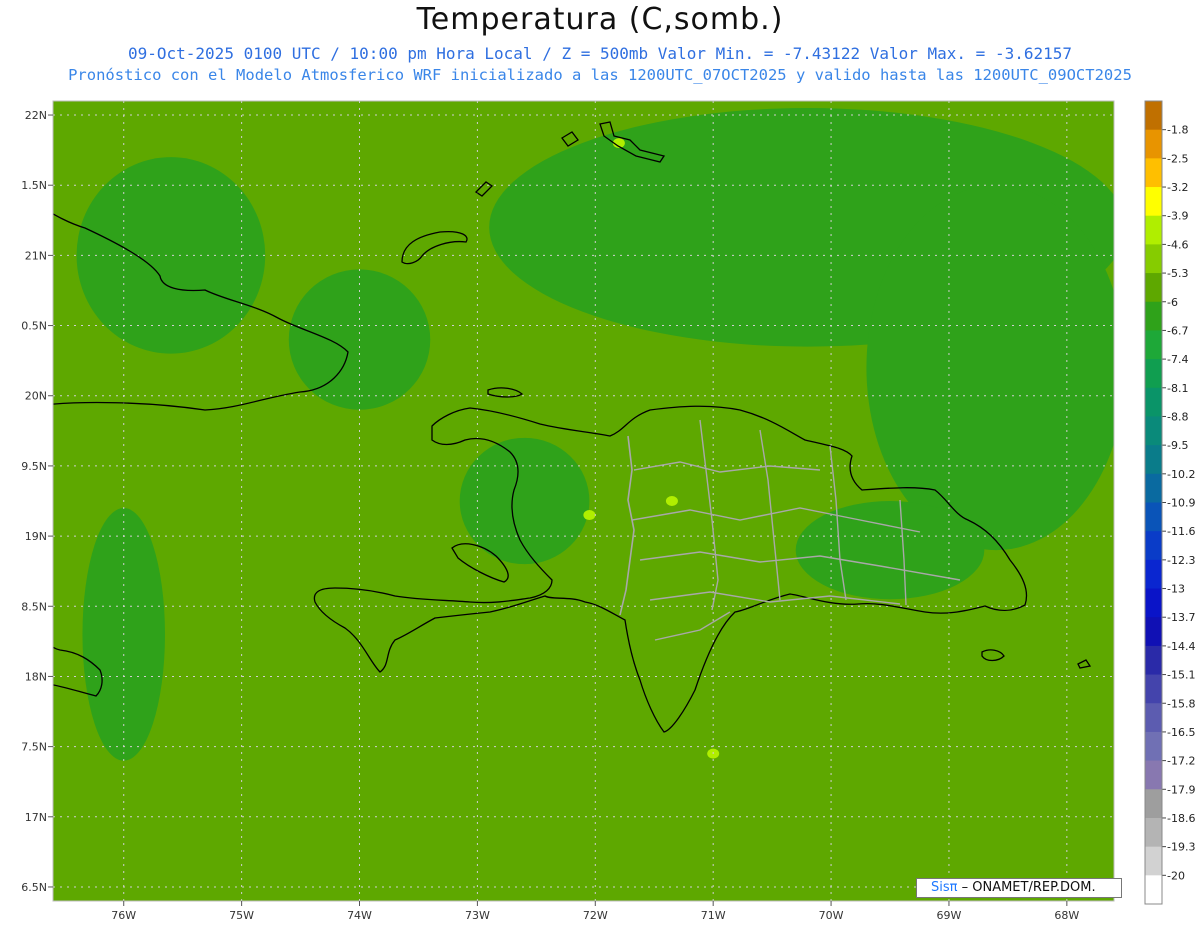 This screenshot has width=1200, height=927. What do you see at coordinates (524, 501) in the screenshot?
I see `cool-region-haiti-center` at bounding box center [524, 501].